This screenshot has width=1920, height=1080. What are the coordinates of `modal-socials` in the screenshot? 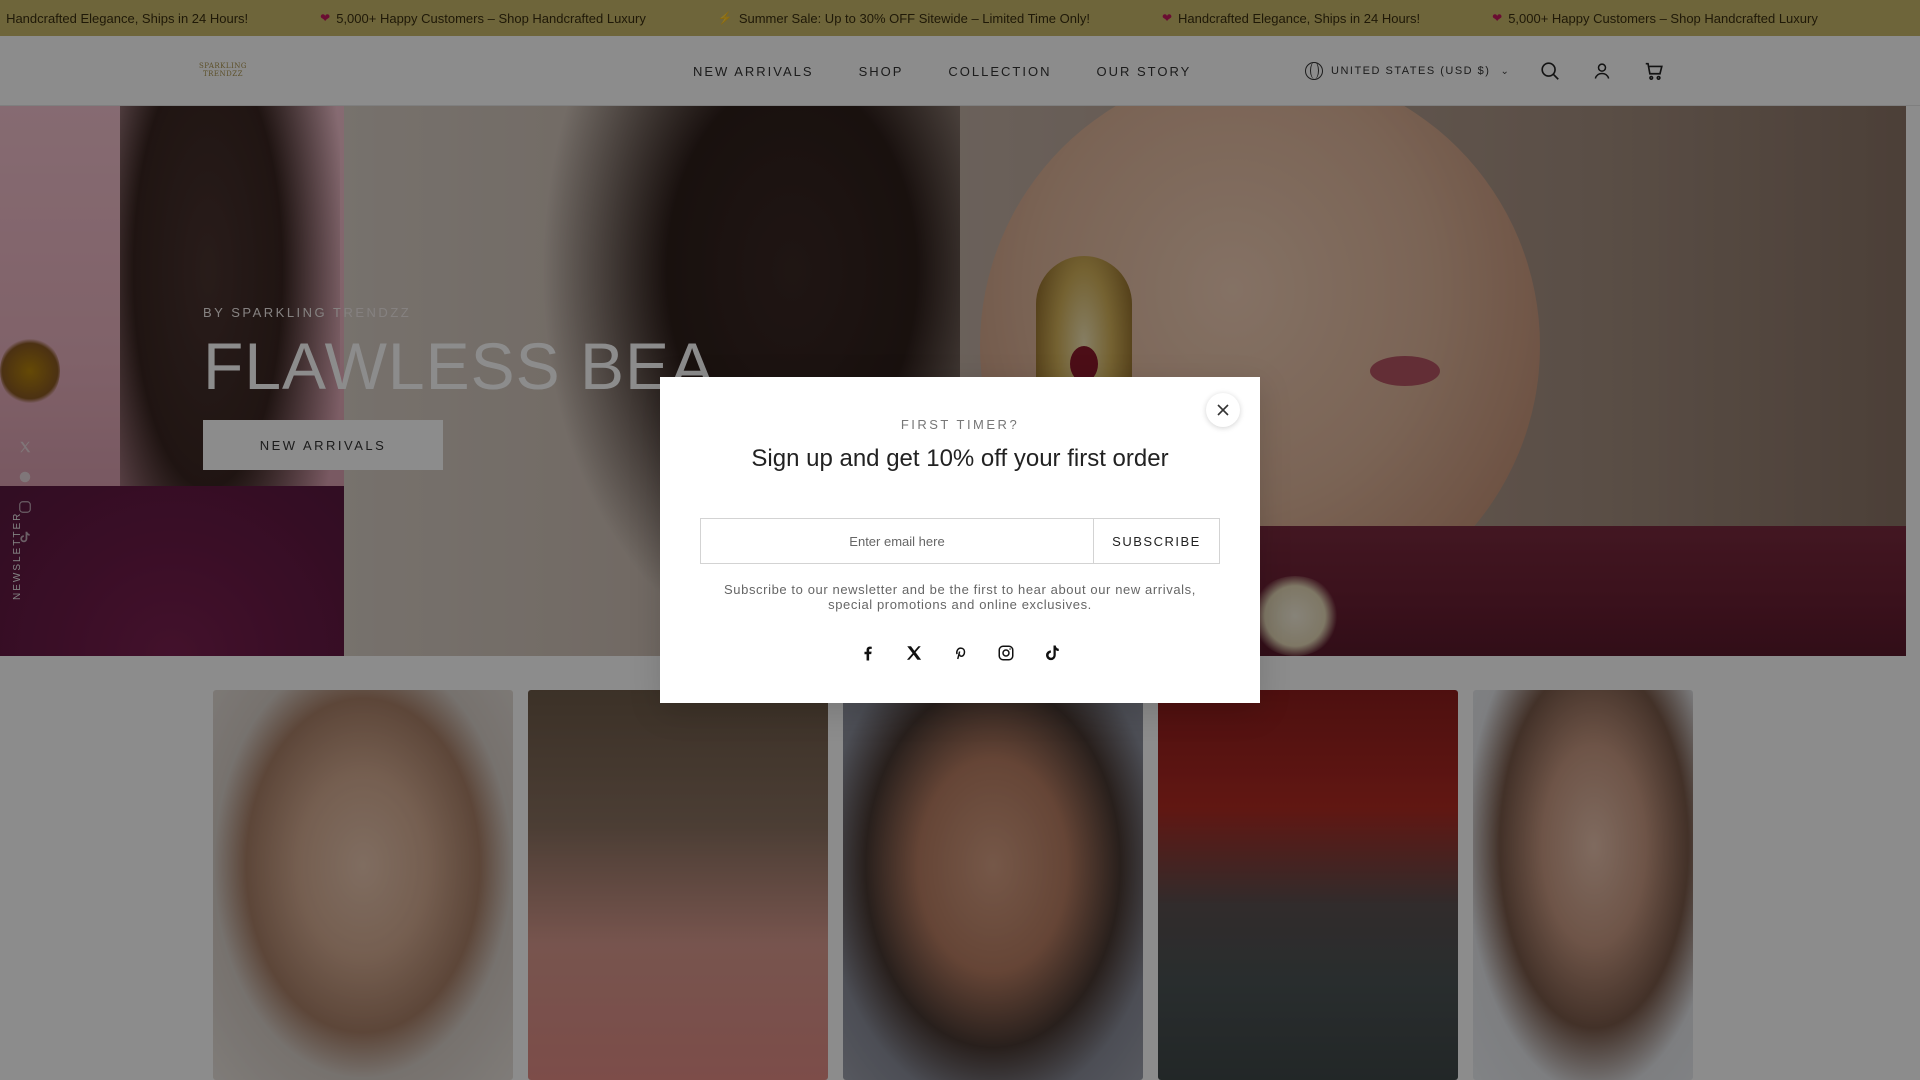 It's located at (960, 653).